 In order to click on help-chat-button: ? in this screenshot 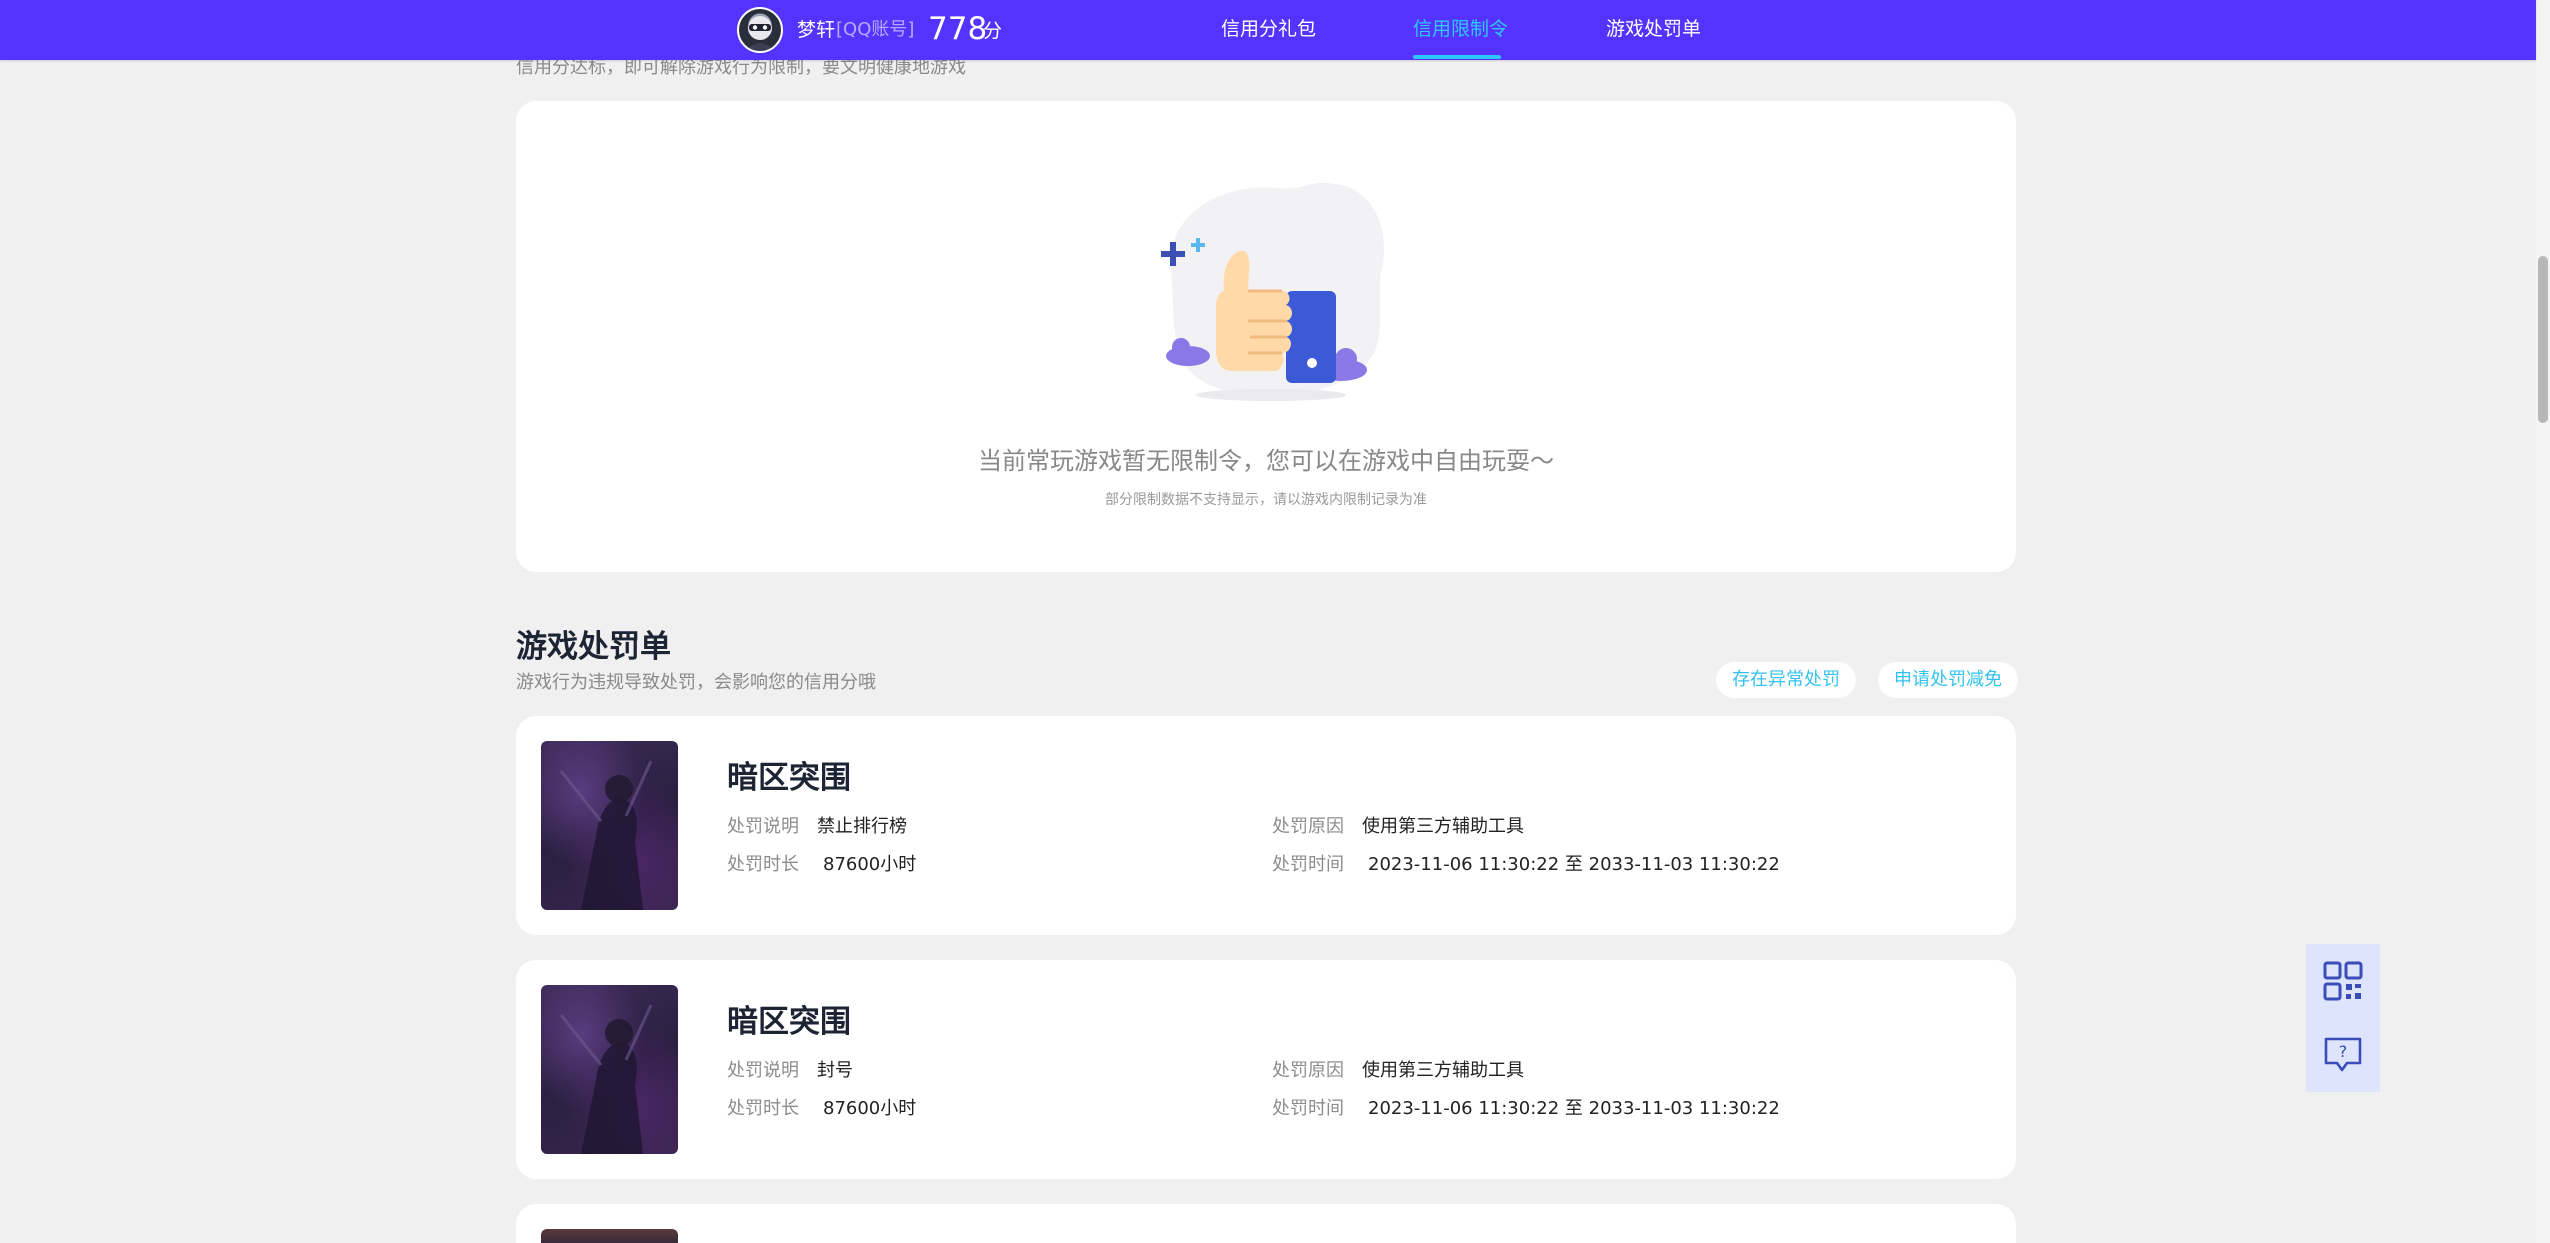, I will do `click(2343, 1055)`.